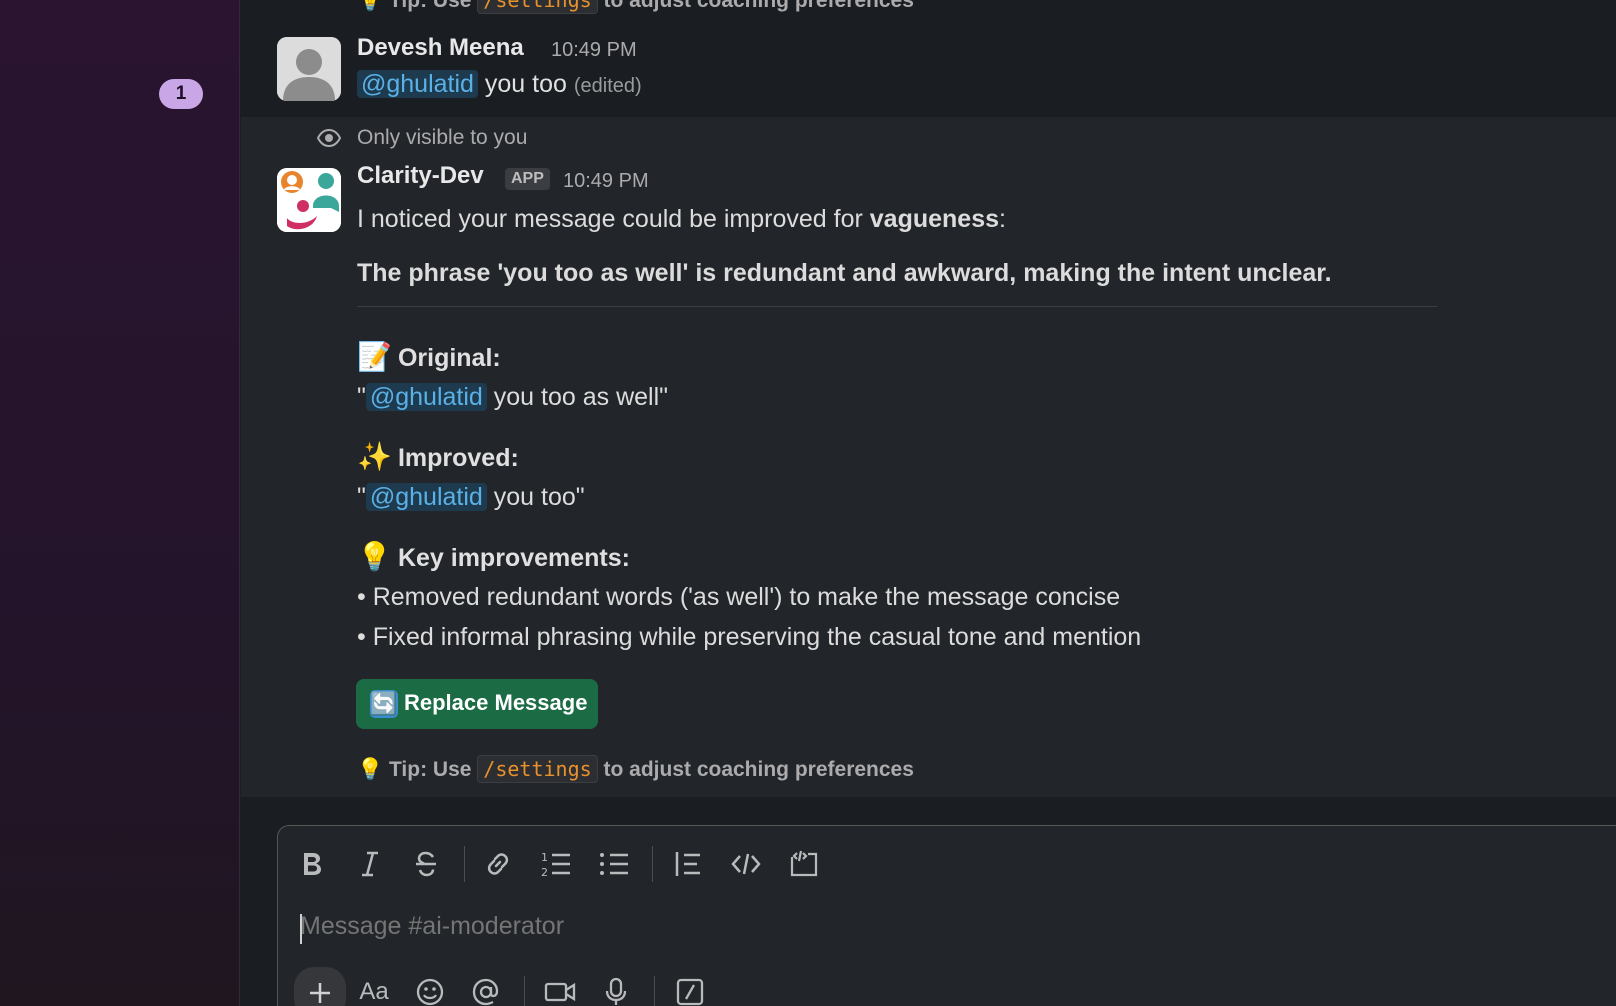 This screenshot has width=1616, height=1006. What do you see at coordinates (426, 864) in the screenshot?
I see `strikethrough-icon` at bounding box center [426, 864].